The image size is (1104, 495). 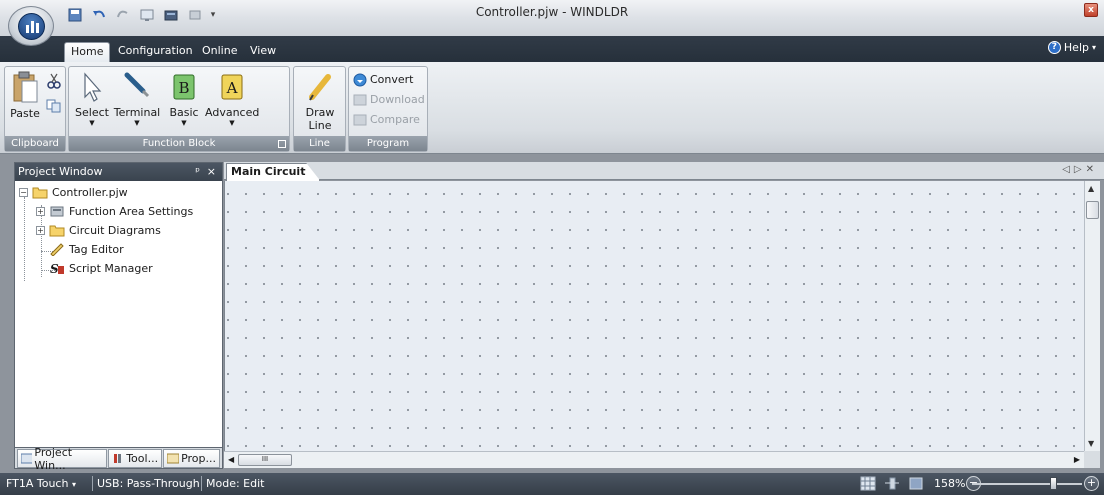 I want to click on ladder-view-icon, so click(x=892, y=483).